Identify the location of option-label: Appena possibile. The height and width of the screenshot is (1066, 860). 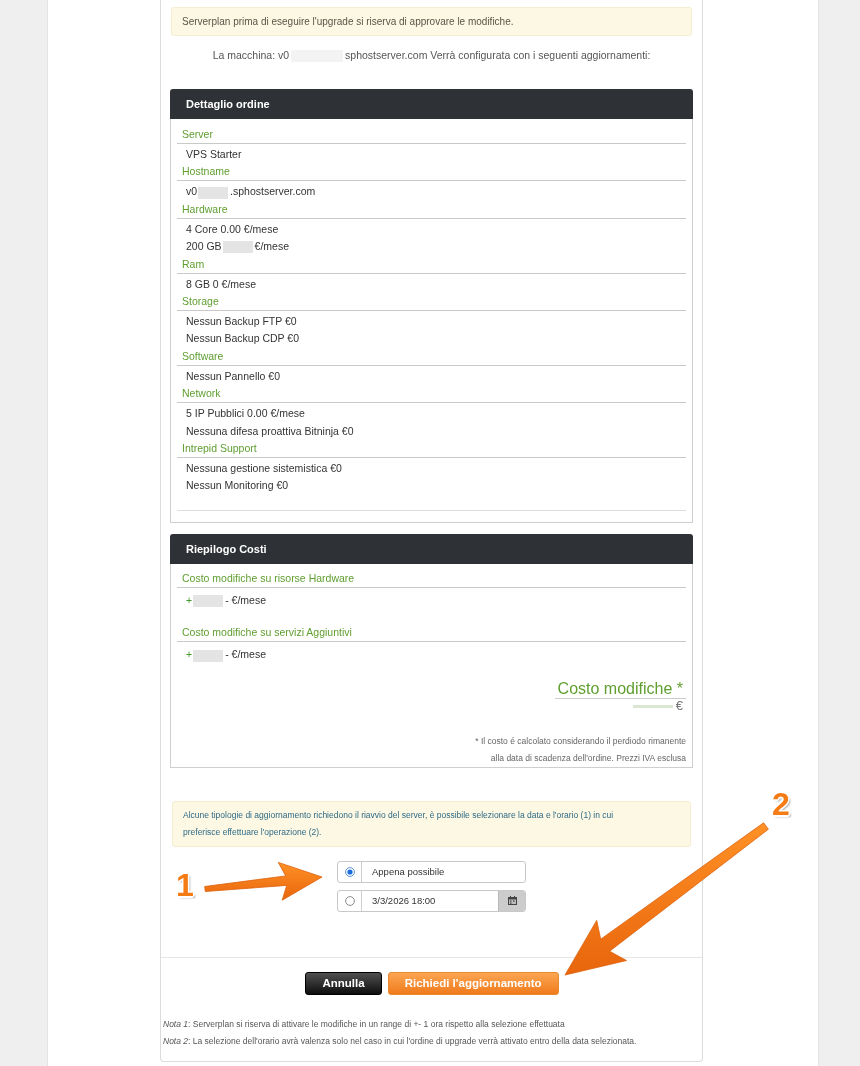
(408, 871).